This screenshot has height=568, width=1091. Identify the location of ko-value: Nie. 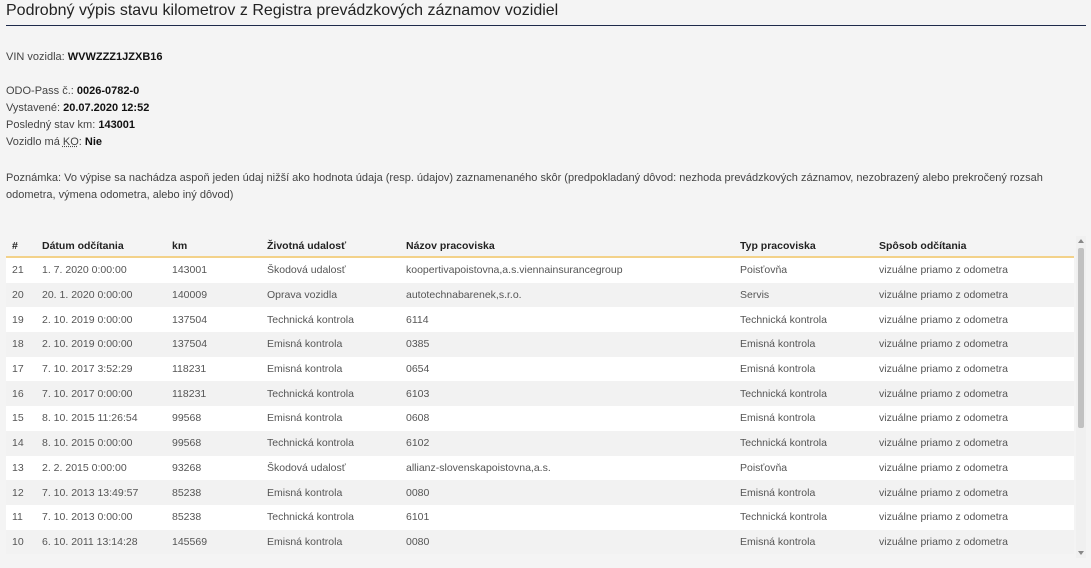
(93, 142).